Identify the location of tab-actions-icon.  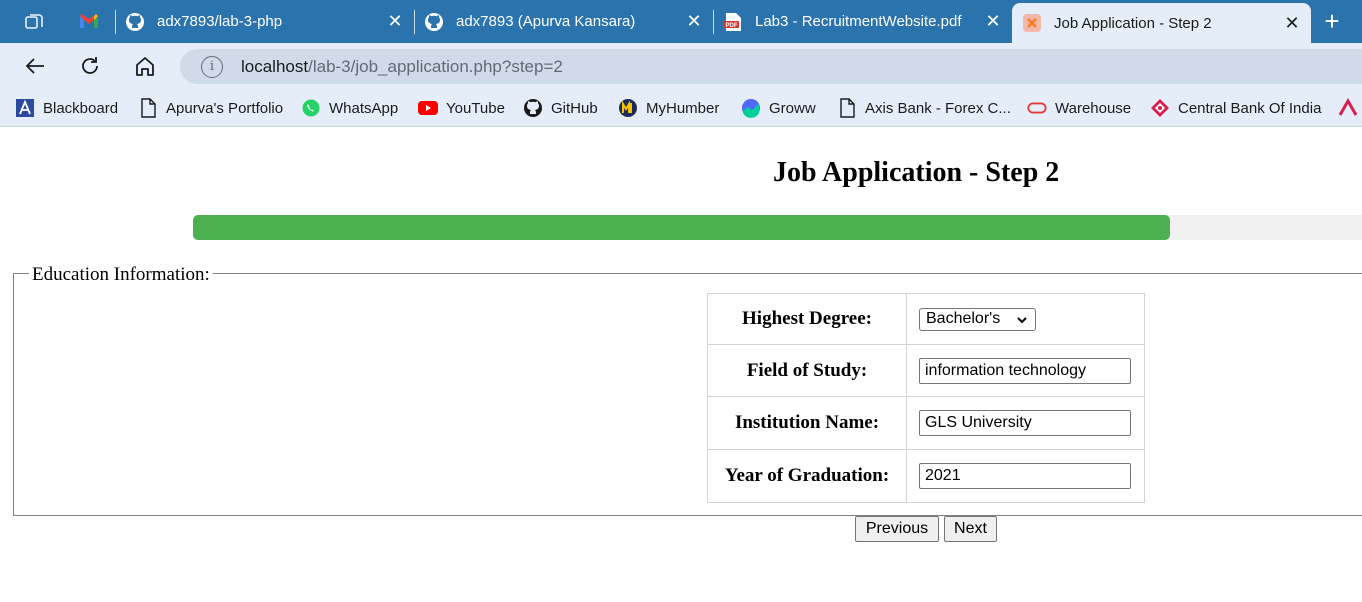
(34, 21).